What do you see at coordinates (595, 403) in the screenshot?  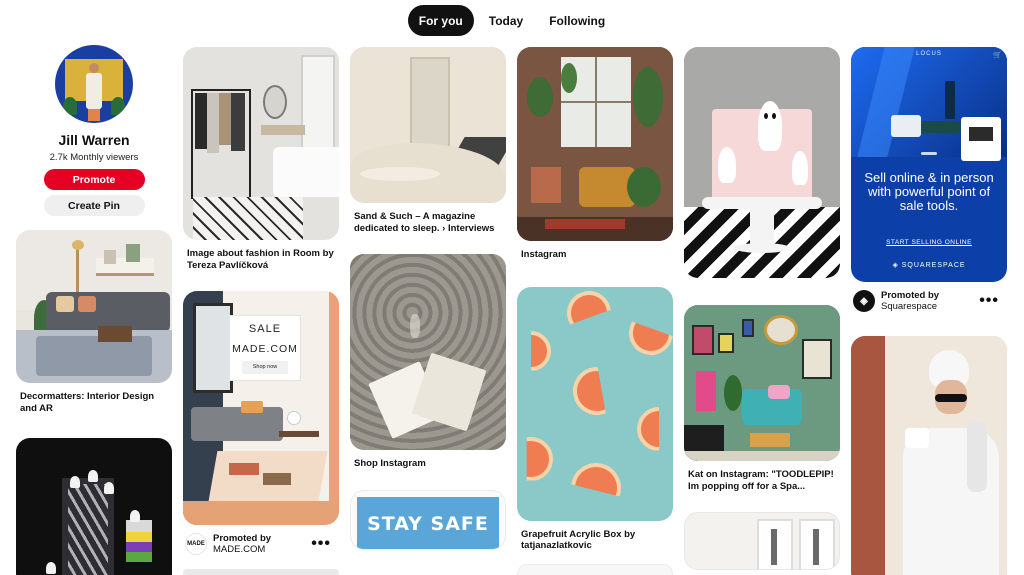 I see `pin-grapefruit-image` at bounding box center [595, 403].